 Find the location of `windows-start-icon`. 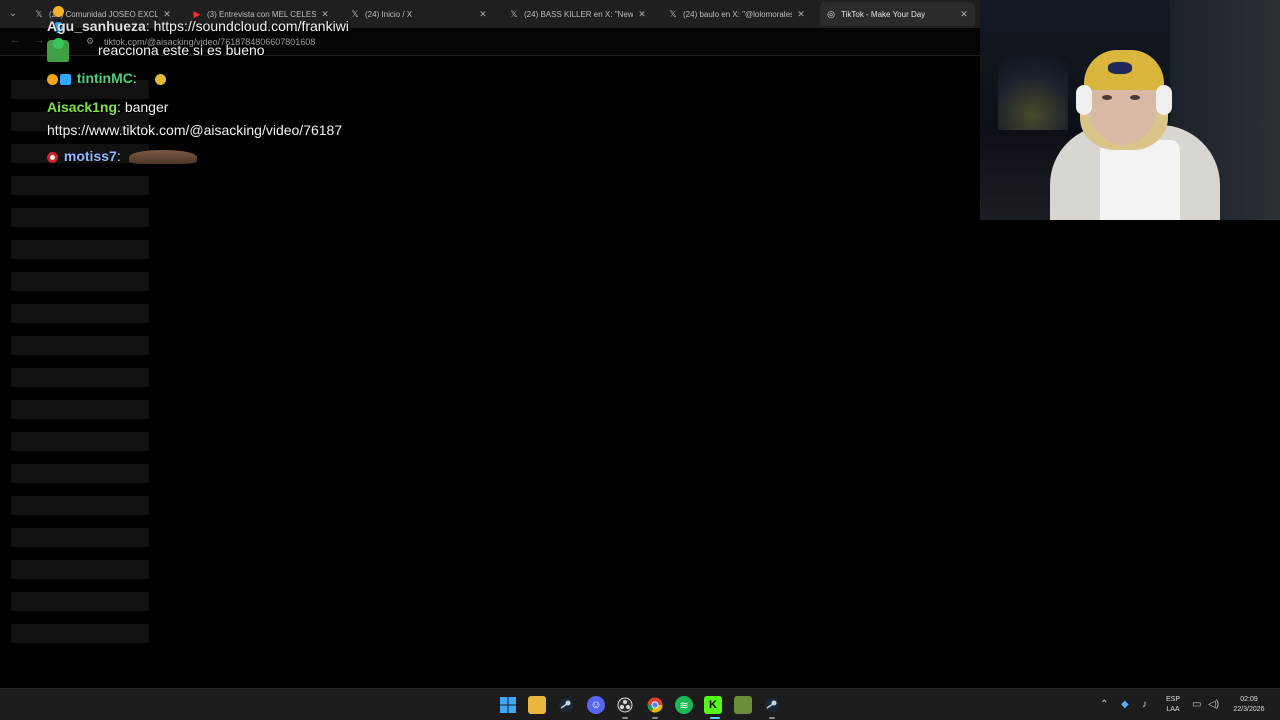

windows-start-icon is located at coordinates (508, 705).